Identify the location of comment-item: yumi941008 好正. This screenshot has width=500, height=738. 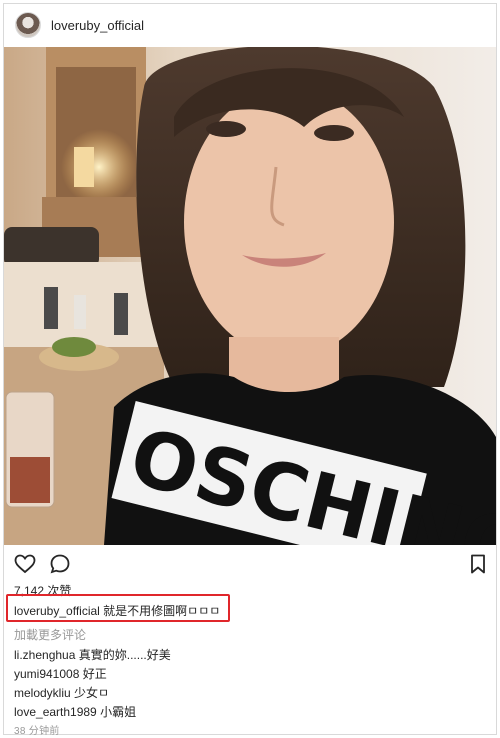
(60, 673).